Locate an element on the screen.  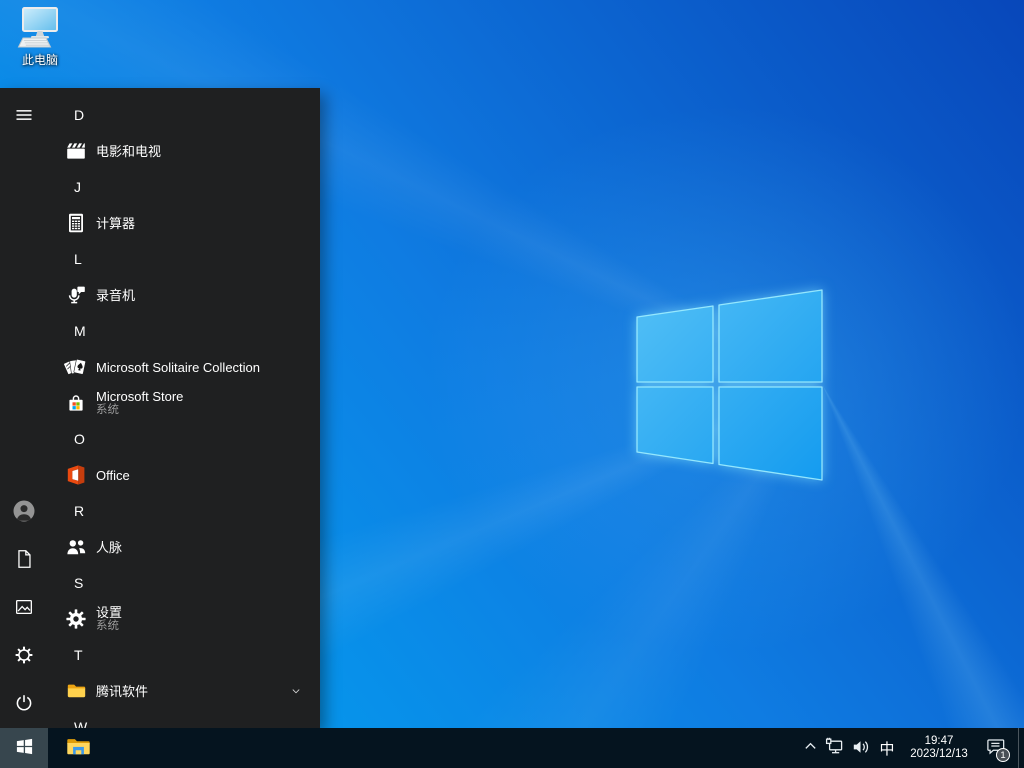
file-explorer-button is located at coordinates (78, 748).